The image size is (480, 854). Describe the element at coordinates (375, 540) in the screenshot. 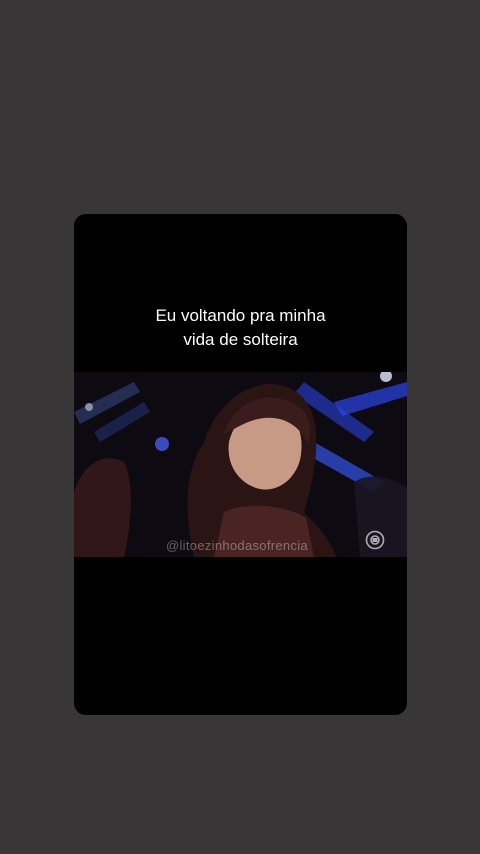

I see `broadcaster-logo-icon` at that location.